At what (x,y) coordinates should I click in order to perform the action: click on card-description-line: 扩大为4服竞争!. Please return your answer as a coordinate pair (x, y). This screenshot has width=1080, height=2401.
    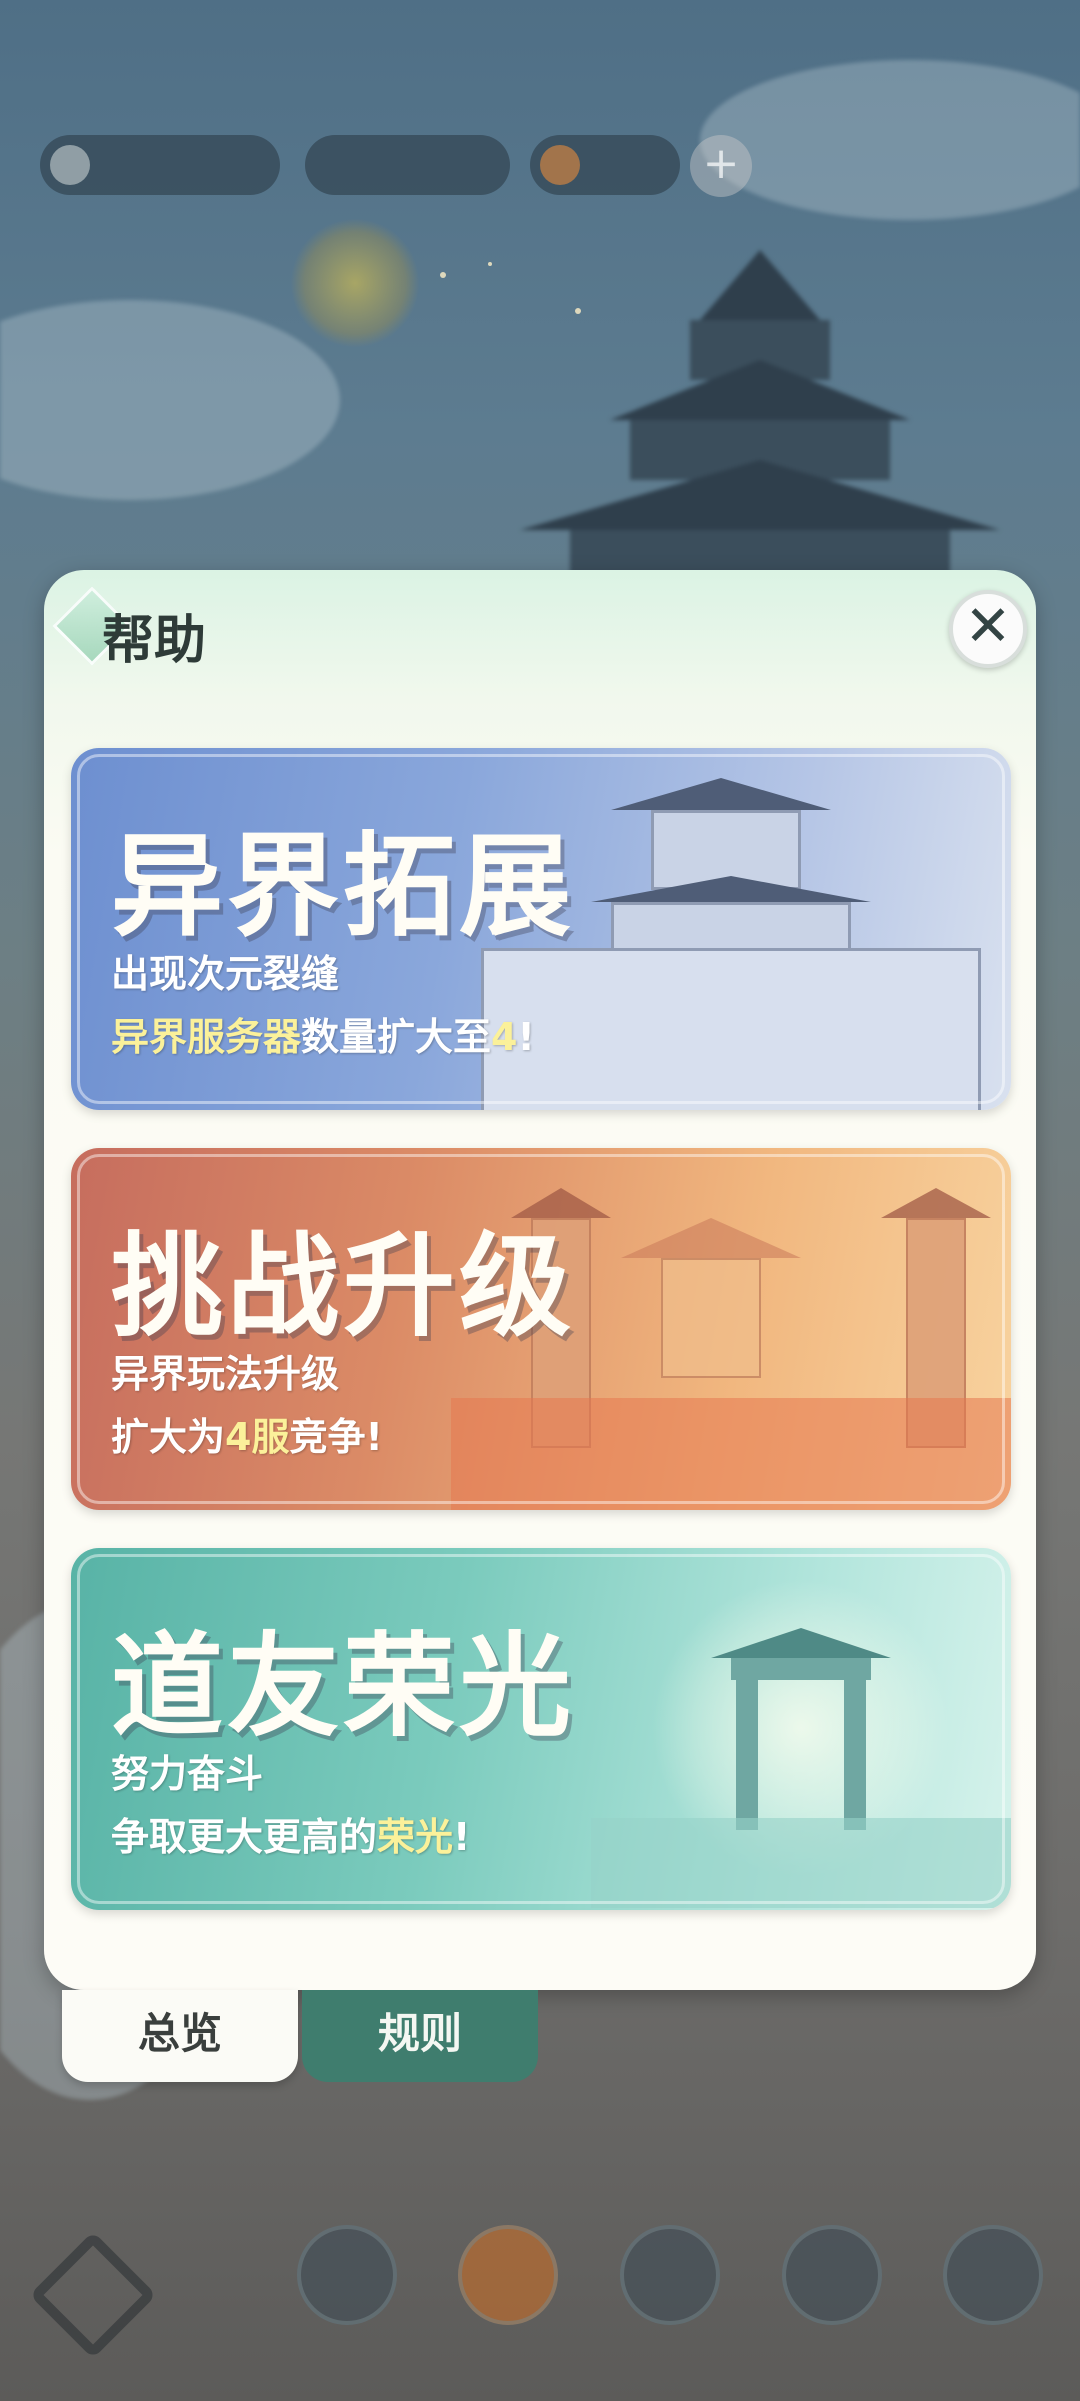
    Looking at the image, I should click on (247, 1433).